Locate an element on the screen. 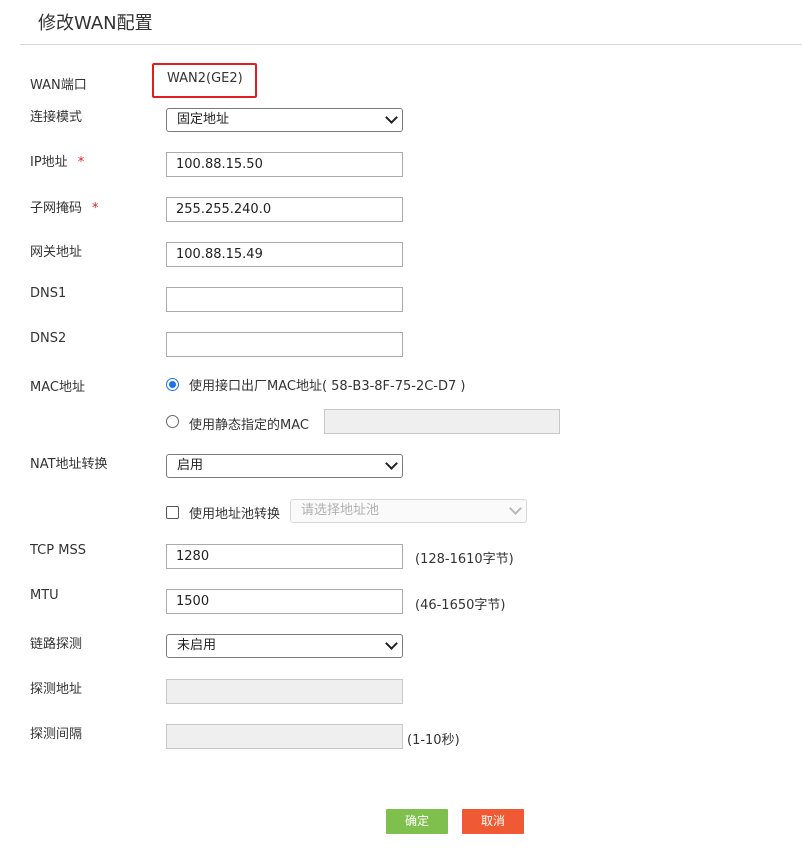 The image size is (802, 848). gateway-input: 100.88.15.49 is located at coordinates (284, 254).